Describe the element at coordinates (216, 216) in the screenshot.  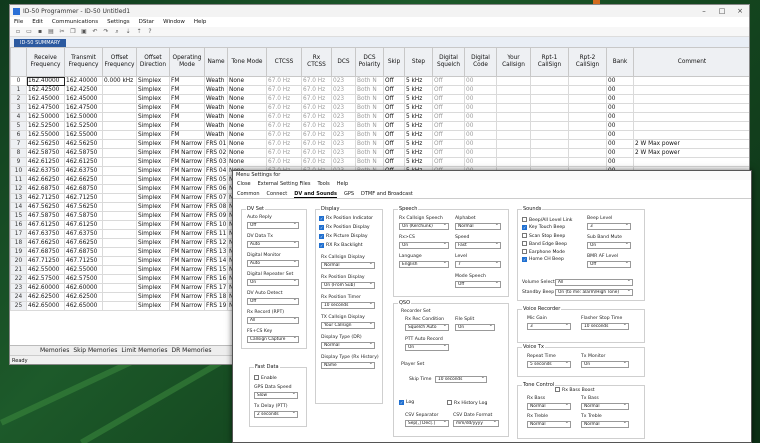
I see `cell-name: FRS 09` at that location.